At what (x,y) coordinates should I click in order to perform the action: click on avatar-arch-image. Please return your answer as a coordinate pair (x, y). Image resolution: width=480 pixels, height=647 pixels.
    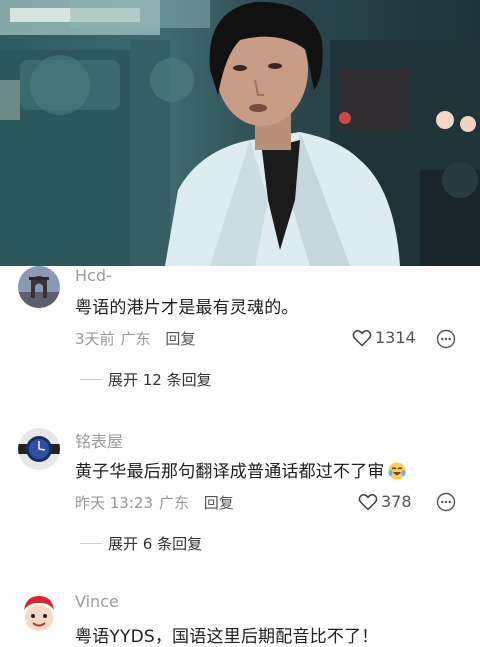
    Looking at the image, I should click on (39, 287).